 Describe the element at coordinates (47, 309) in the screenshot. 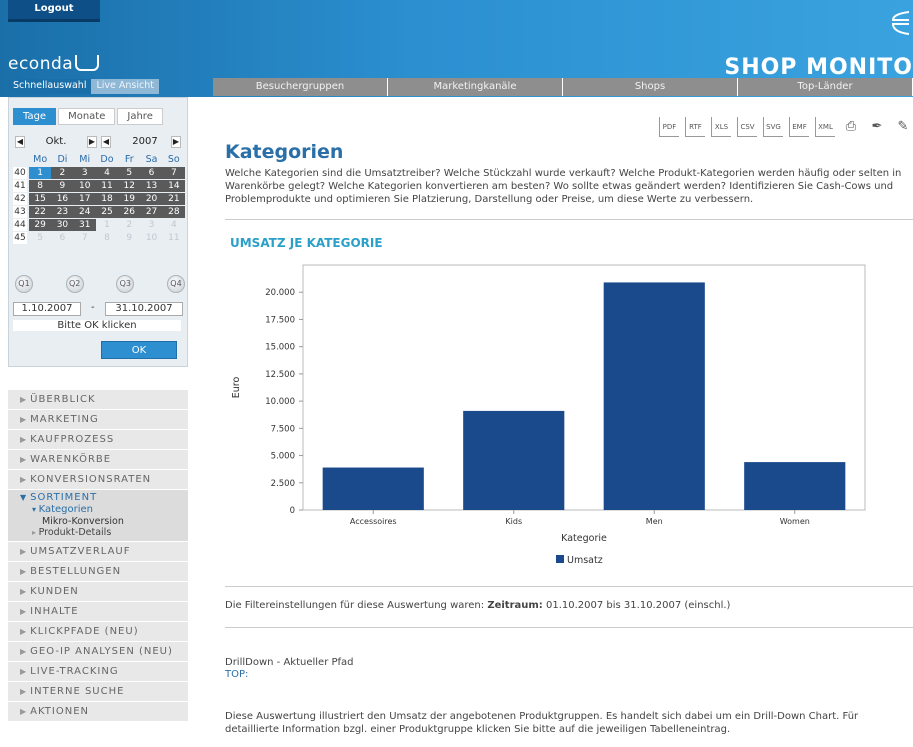

I see `date-from-field: 1.10.2007` at that location.